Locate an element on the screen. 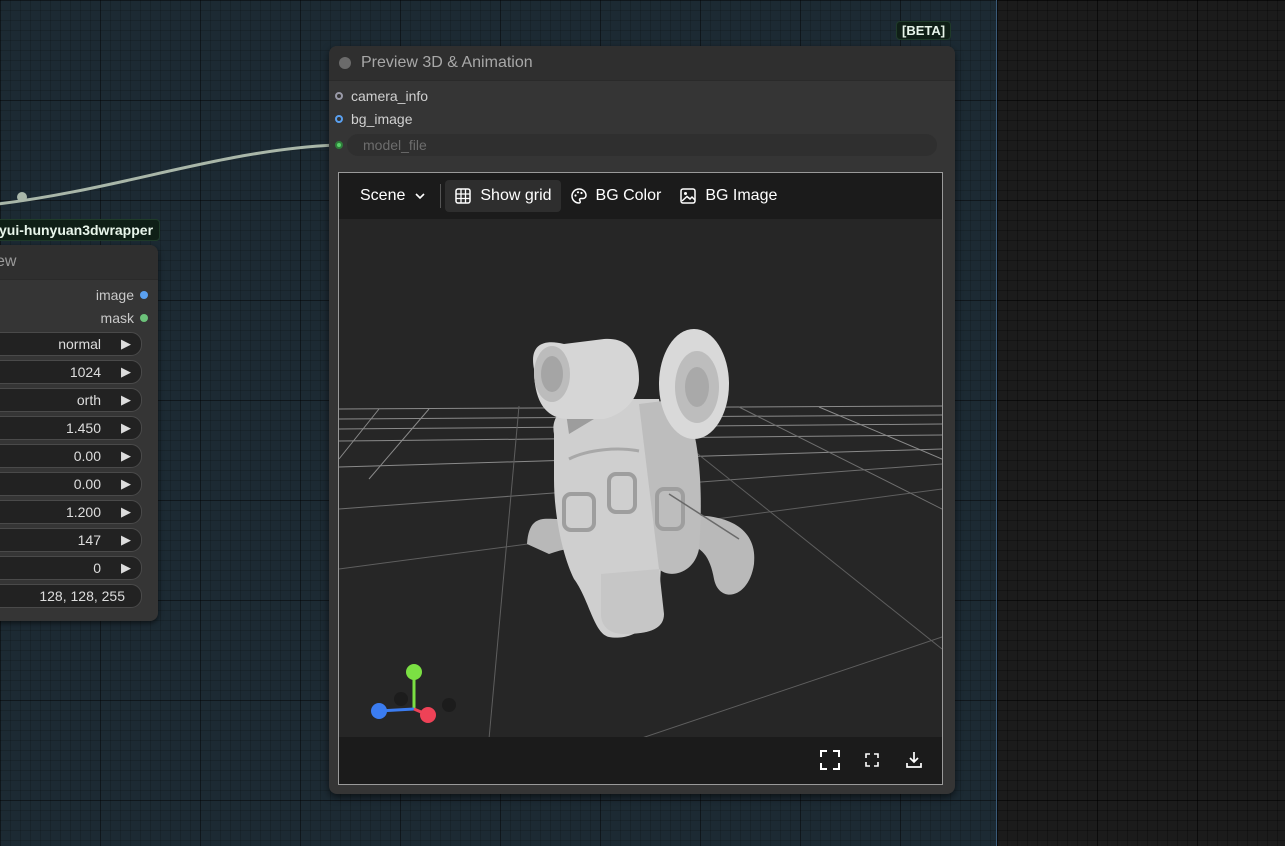 The width and height of the screenshot is (1285, 846). input-bg-image: bg_image is located at coordinates (374, 119).